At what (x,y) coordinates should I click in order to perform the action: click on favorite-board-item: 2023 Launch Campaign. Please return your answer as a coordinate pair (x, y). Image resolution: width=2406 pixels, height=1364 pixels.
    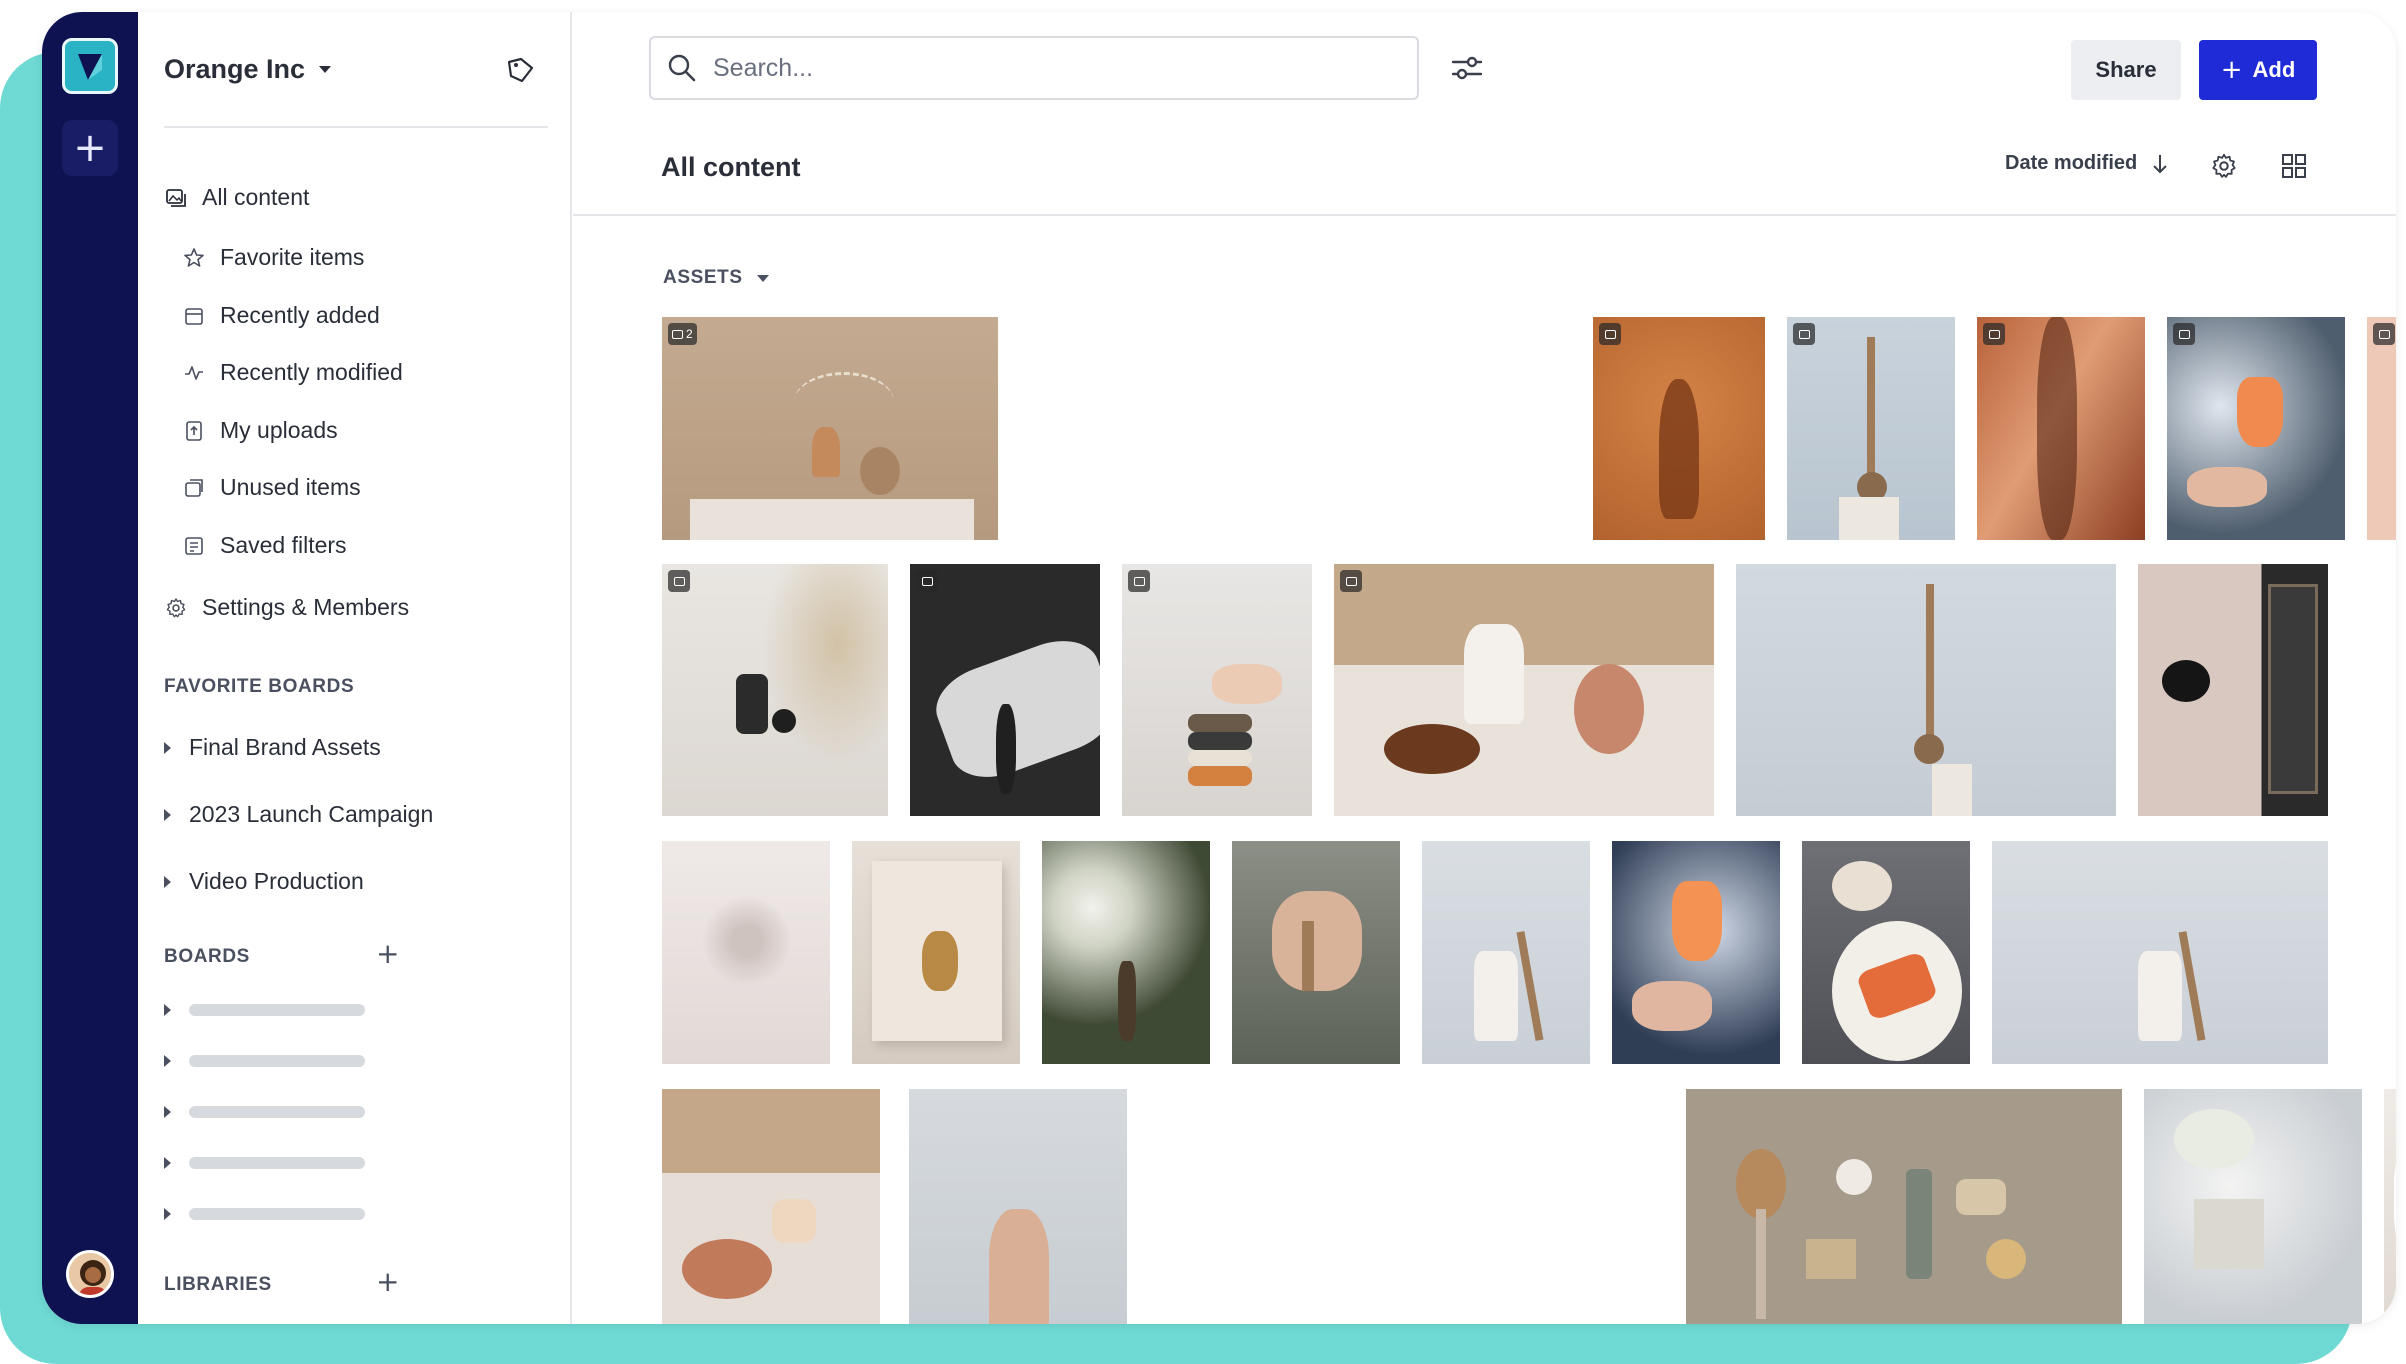
    Looking at the image, I should click on (298, 814).